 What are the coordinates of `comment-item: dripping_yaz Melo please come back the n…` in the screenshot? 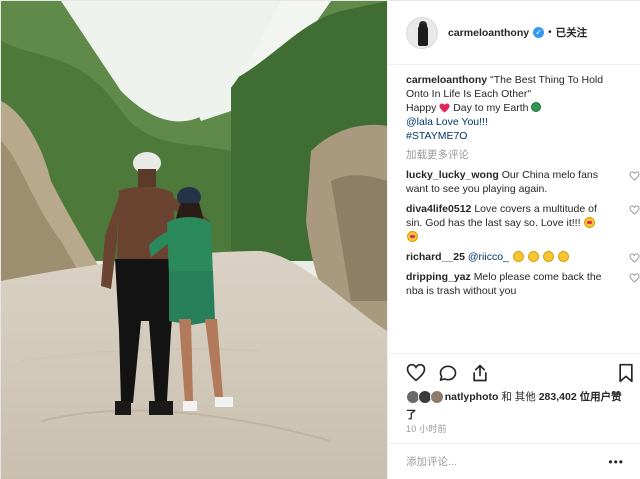 It's located at (523, 284).